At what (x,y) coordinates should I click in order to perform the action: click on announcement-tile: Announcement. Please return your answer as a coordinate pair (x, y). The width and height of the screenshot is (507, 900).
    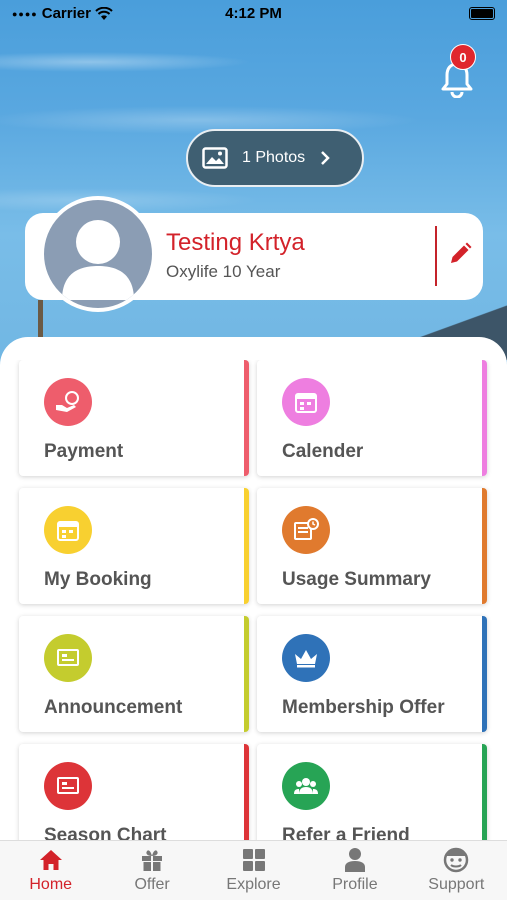
    Looking at the image, I should click on (134, 674).